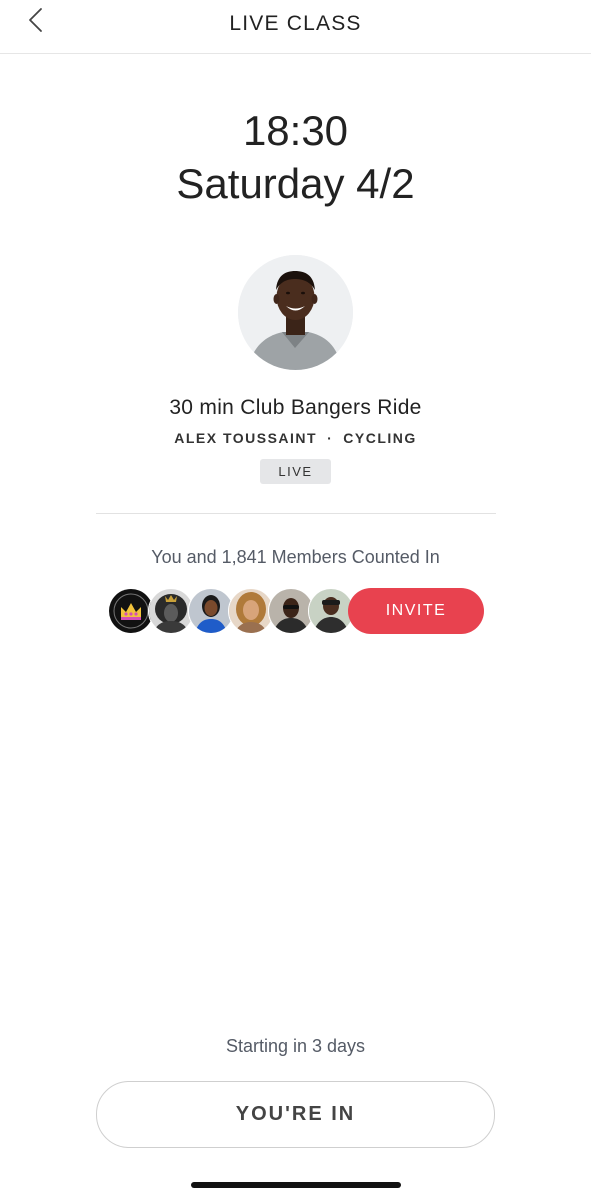 This screenshot has height=1200, width=591. I want to click on class-date: Saturday 4/2, so click(295, 183).